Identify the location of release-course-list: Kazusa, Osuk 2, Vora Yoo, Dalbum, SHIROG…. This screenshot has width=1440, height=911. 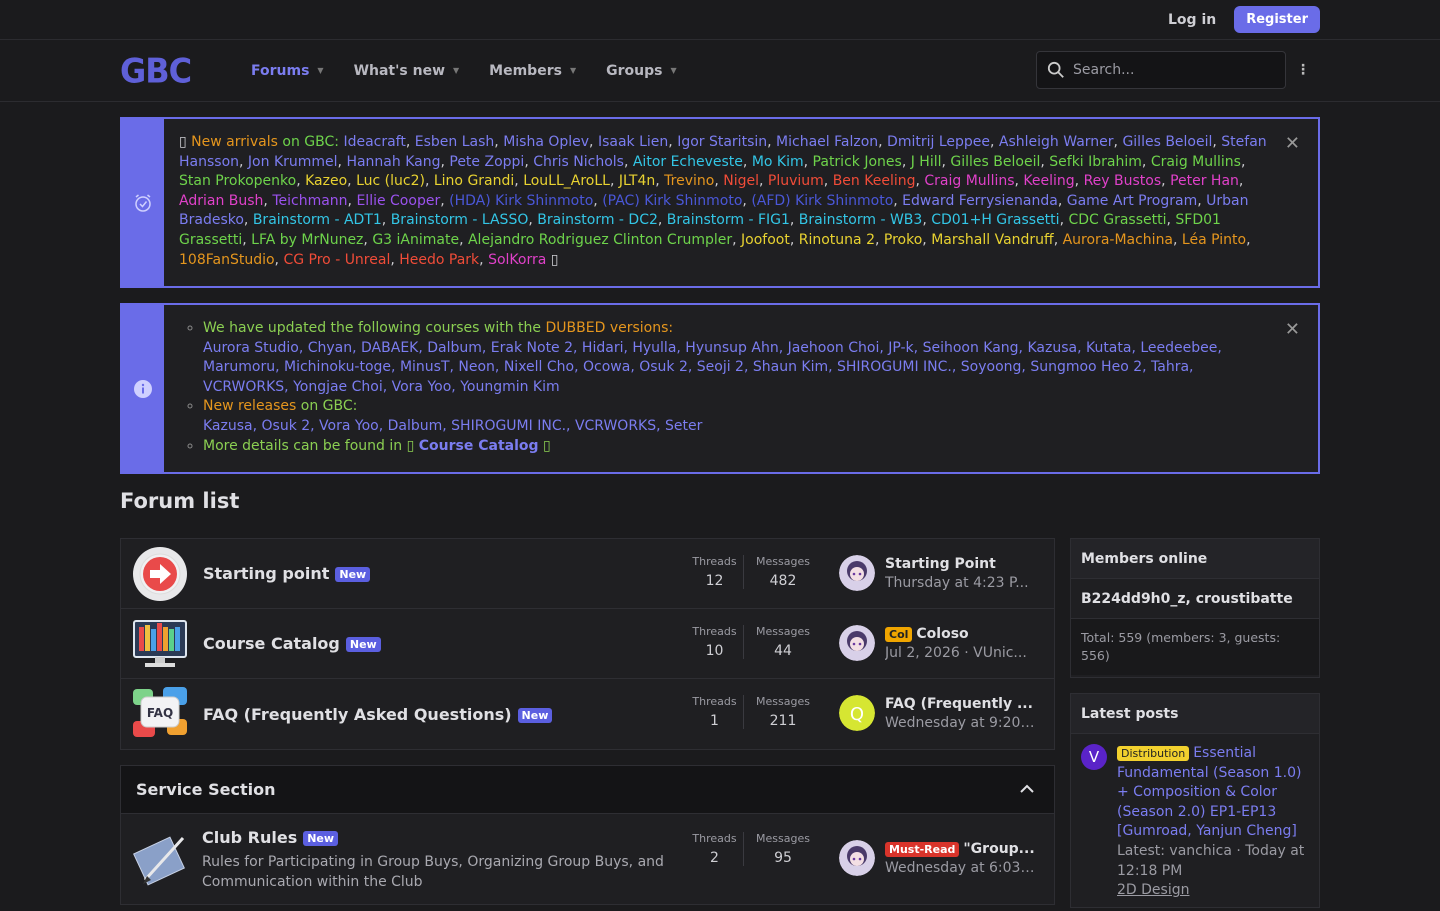
(452, 426).